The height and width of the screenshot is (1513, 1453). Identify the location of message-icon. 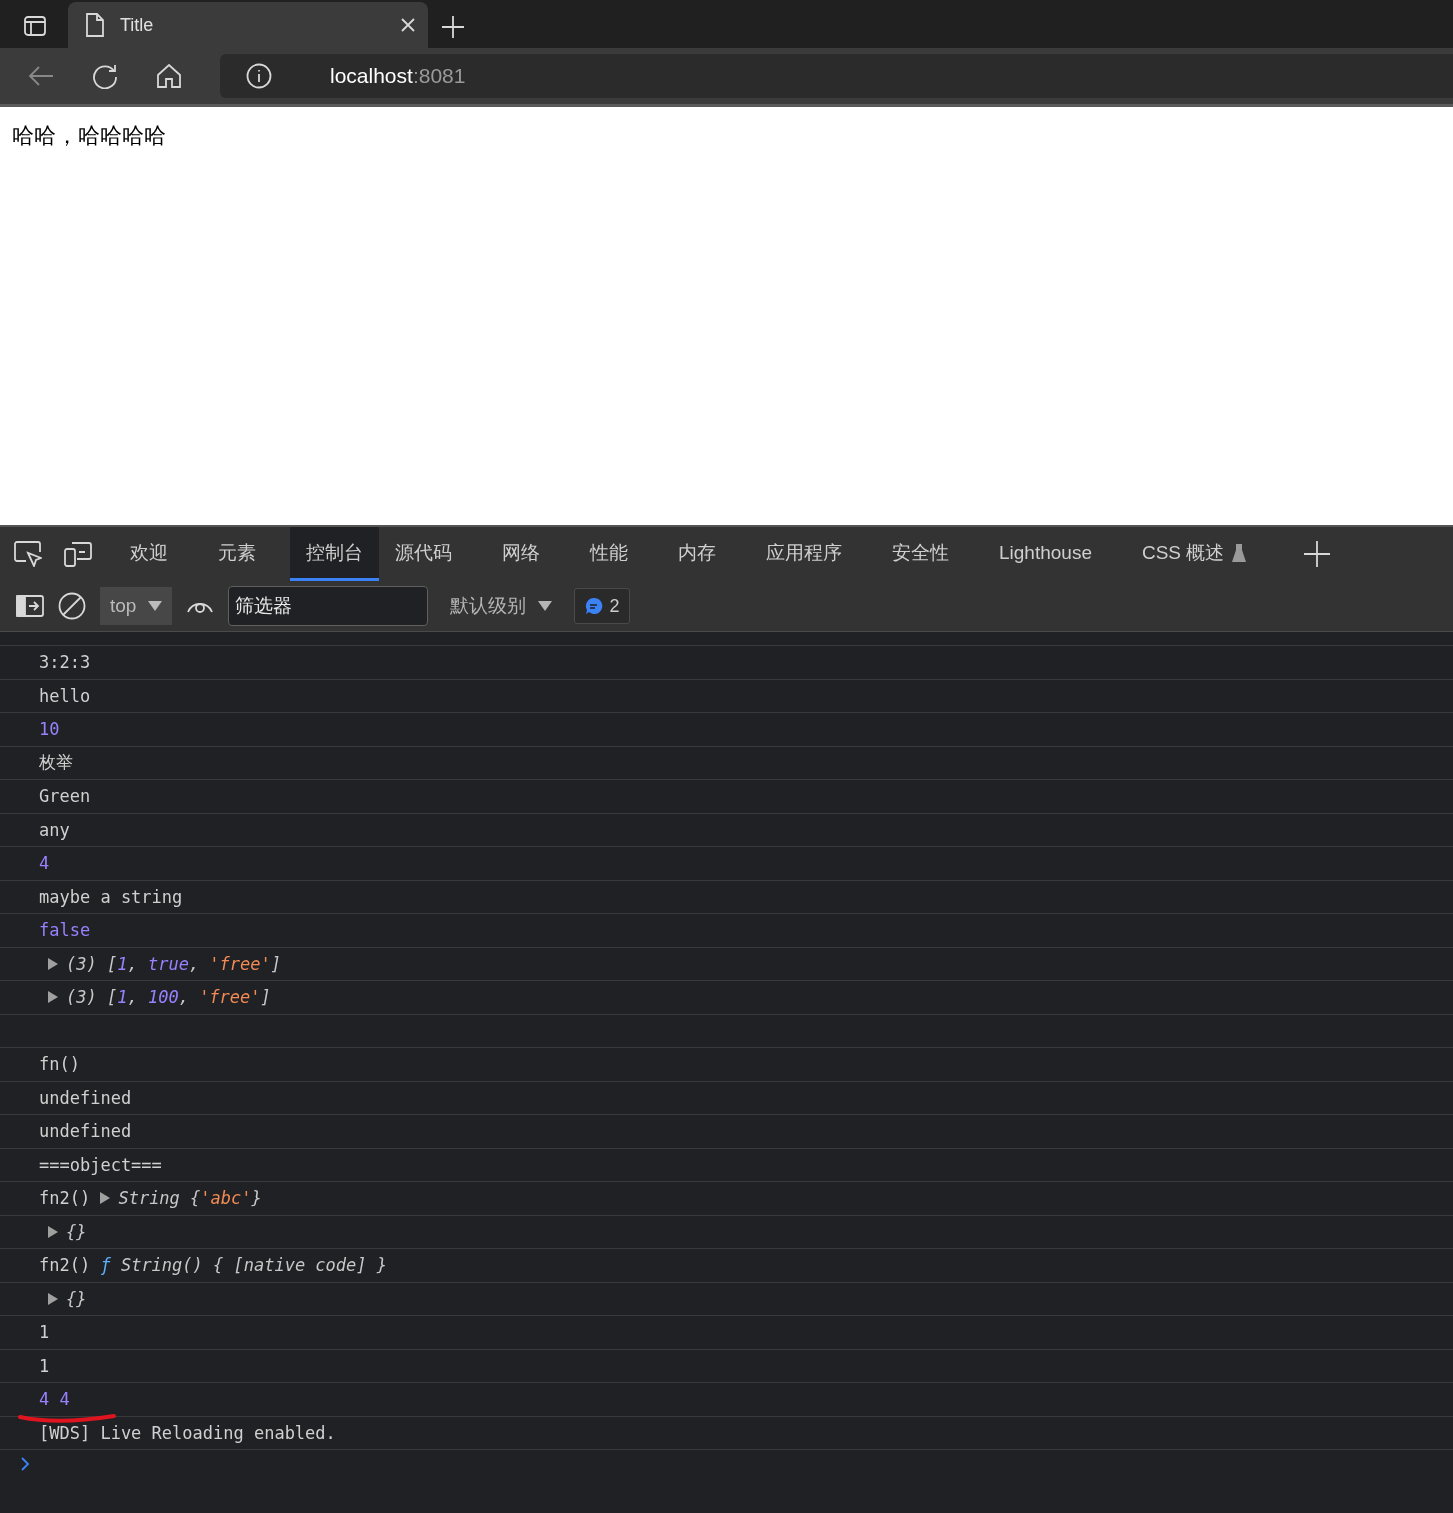
(594, 606).